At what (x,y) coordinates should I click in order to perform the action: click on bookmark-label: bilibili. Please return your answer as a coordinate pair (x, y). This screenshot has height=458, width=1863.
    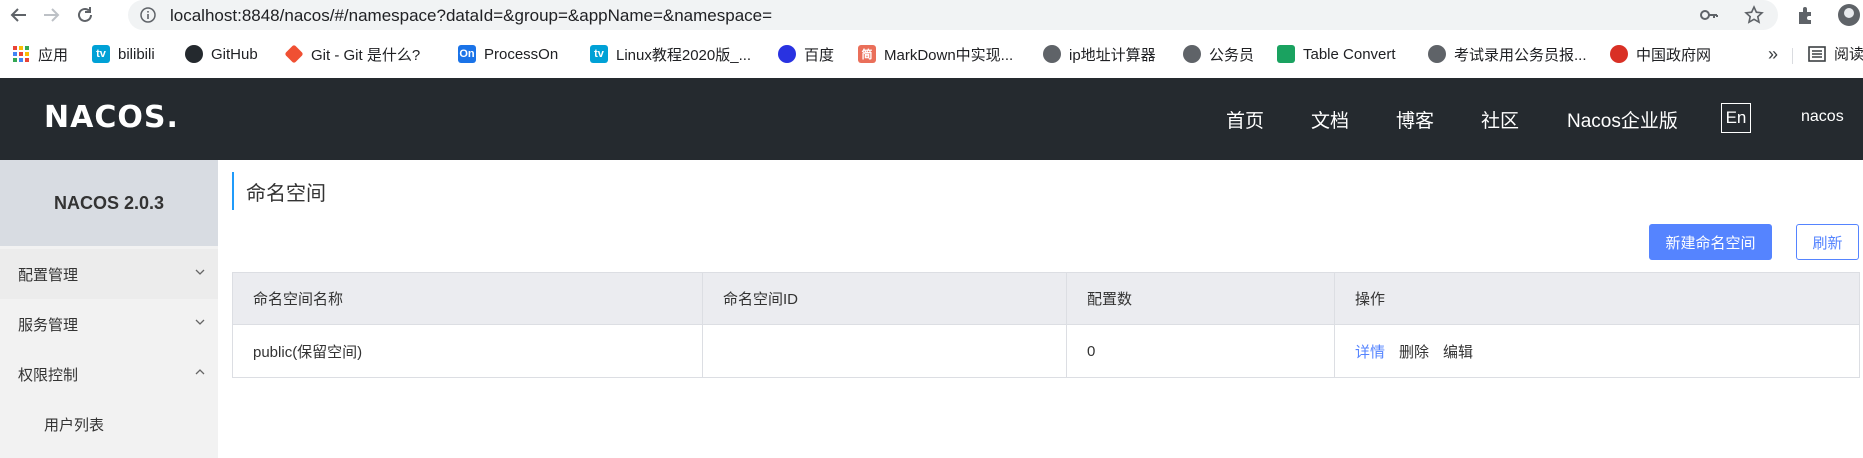
    Looking at the image, I should click on (136, 54).